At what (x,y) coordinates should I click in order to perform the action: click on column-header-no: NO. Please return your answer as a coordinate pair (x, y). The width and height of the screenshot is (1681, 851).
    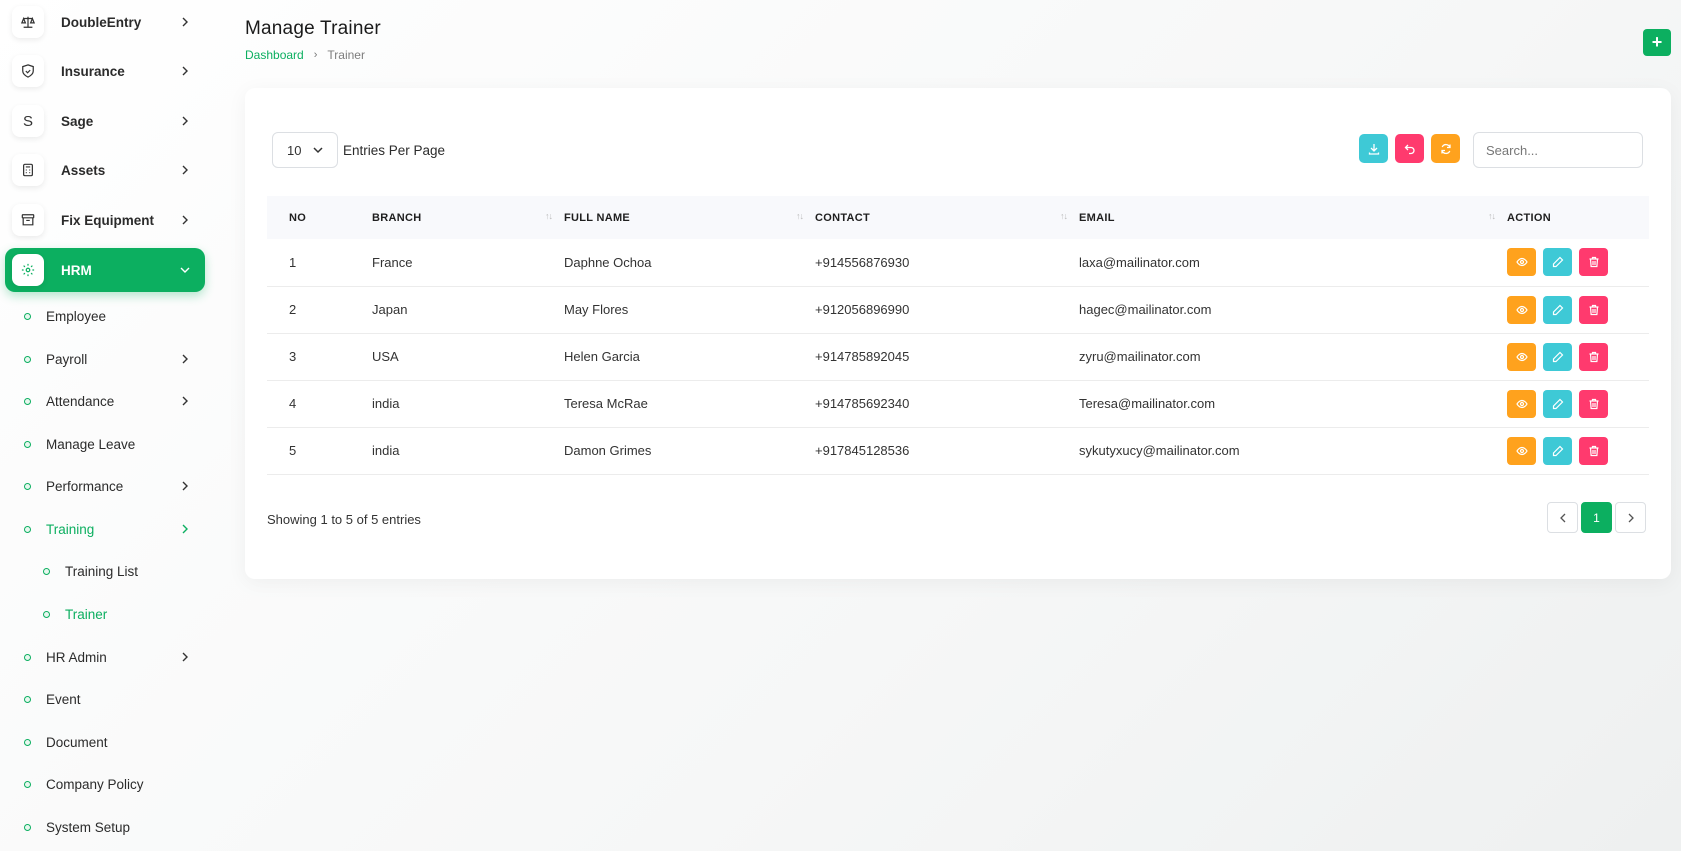
    Looking at the image, I should click on (319, 217).